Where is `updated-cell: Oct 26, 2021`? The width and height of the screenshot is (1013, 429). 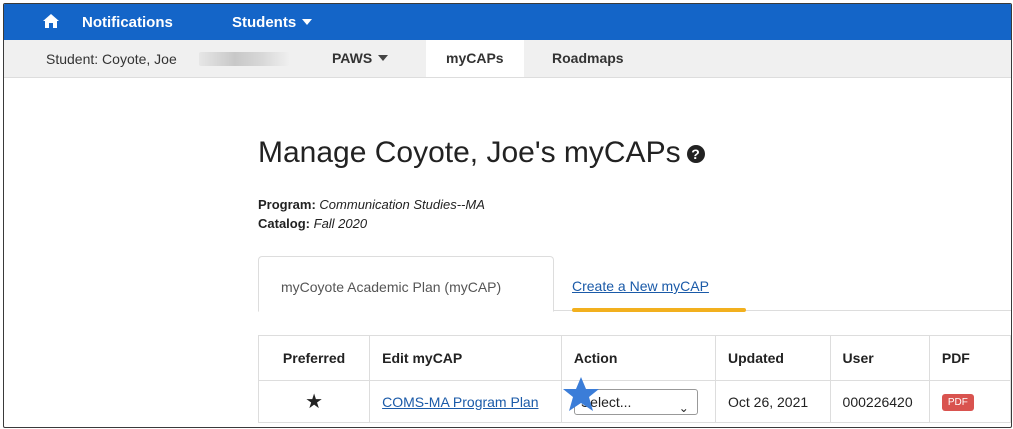 updated-cell: Oct 26, 2021 is located at coordinates (772, 401).